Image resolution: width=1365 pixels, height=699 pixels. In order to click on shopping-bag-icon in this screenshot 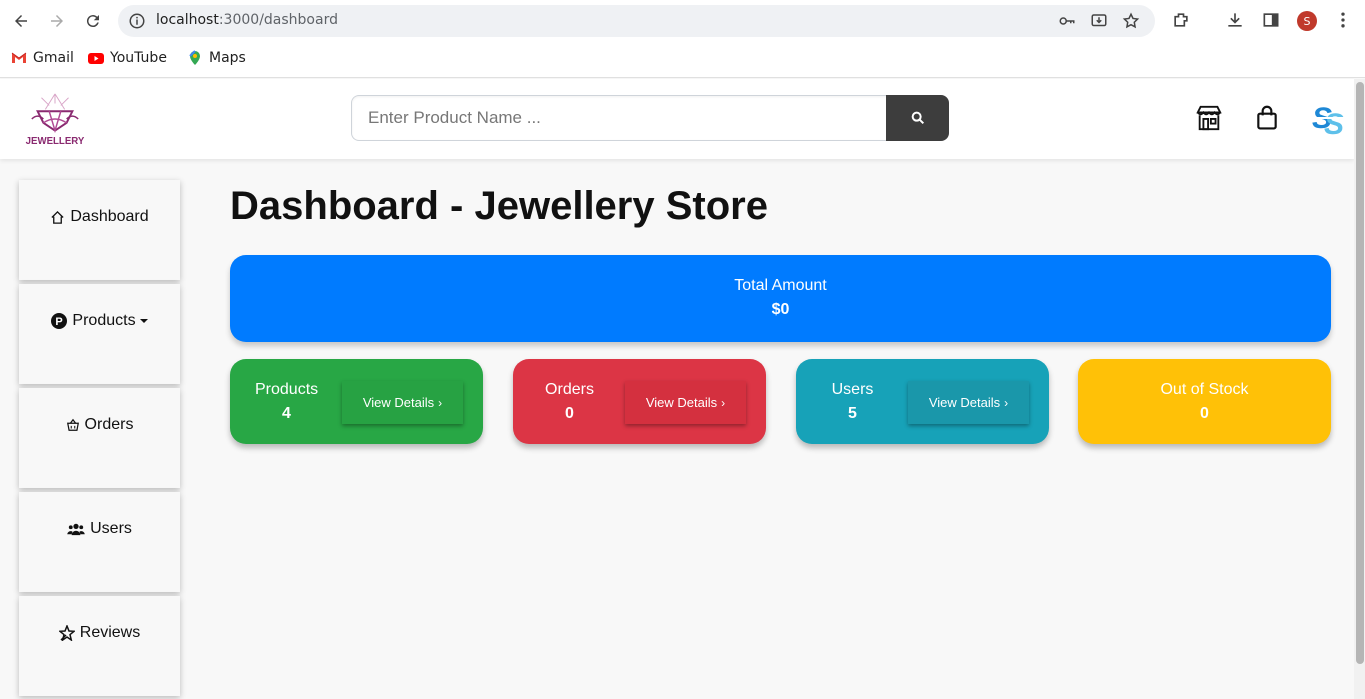, I will do `click(1267, 118)`.